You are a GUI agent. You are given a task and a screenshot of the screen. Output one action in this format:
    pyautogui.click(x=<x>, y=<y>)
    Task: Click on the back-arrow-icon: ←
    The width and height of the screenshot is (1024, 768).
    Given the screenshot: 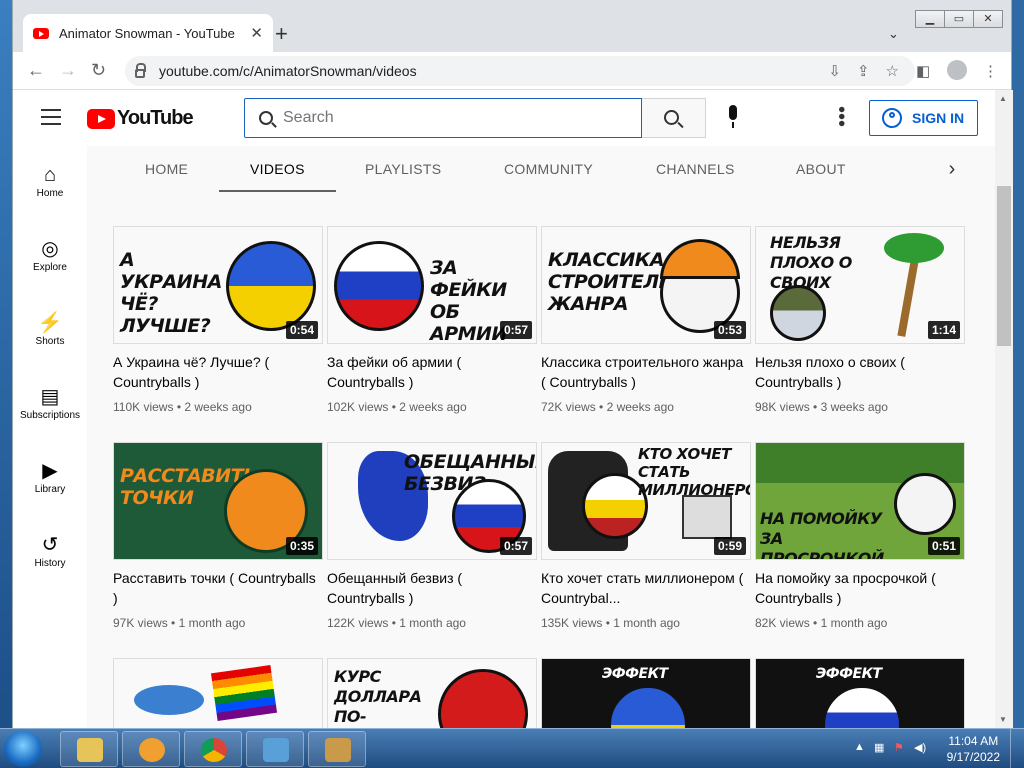 What is the action you would take?
    pyautogui.click(x=36, y=70)
    